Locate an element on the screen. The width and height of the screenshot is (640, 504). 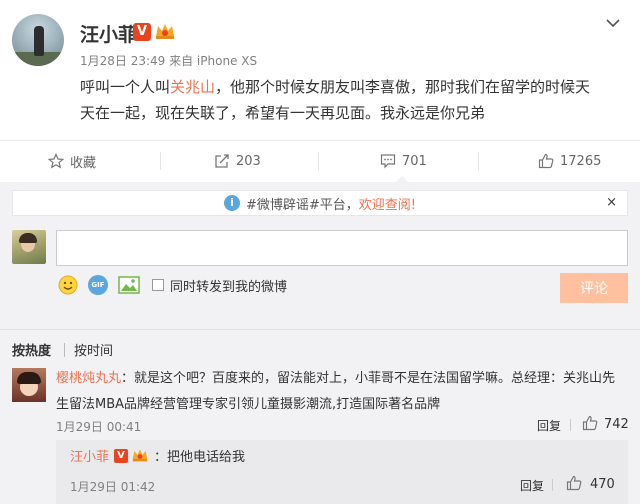
close-icon: × is located at coordinates (611, 202).